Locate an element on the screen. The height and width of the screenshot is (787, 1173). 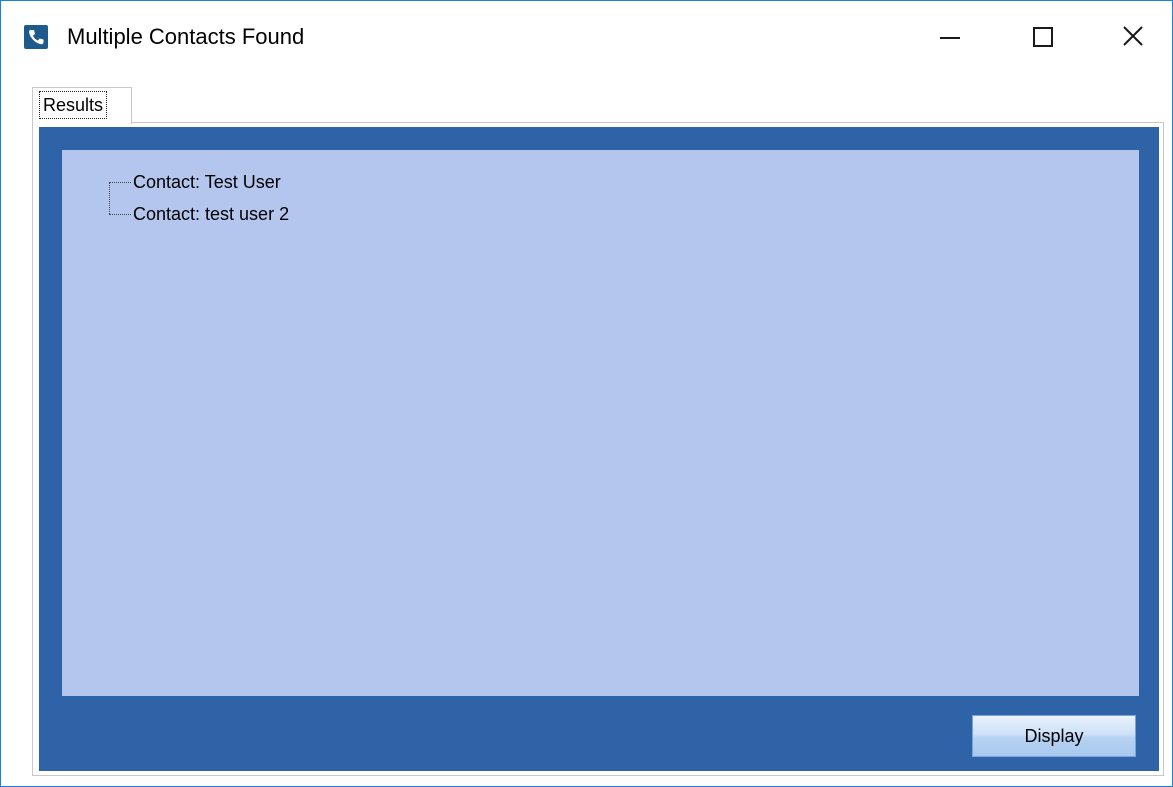
tree-connector is located at coordinates (109, 198).